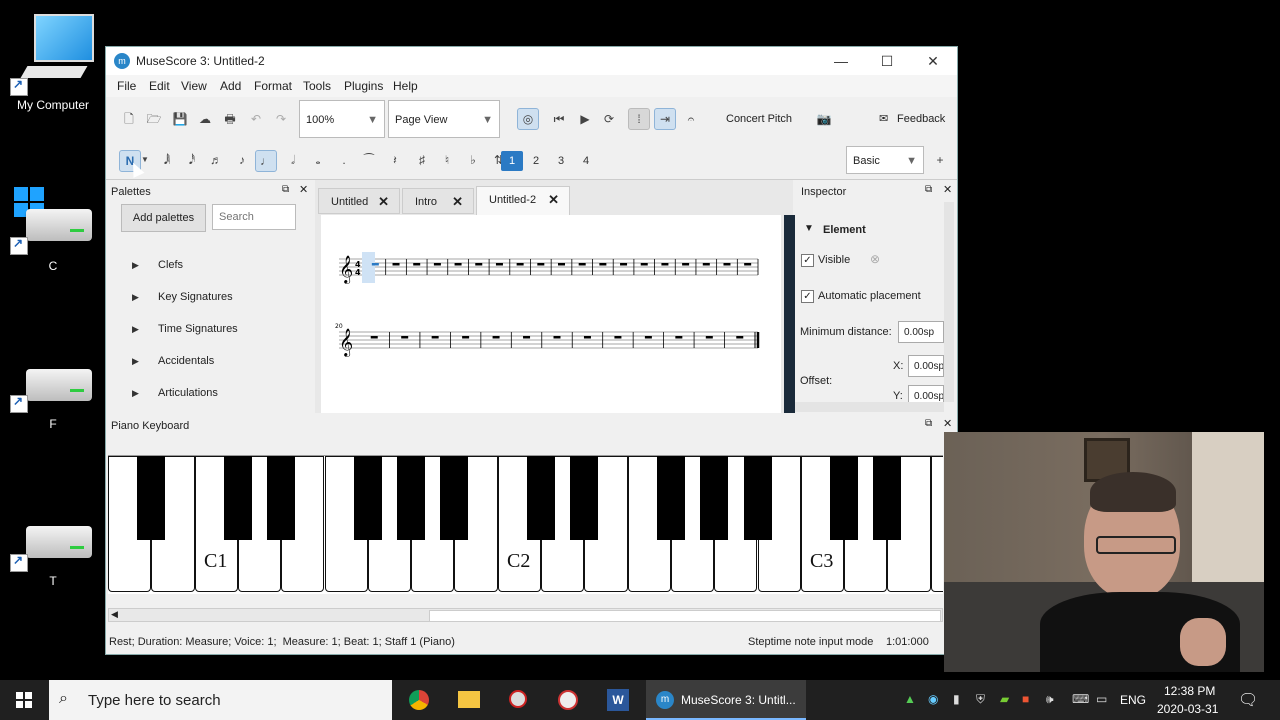 This screenshot has width=1280, height=720. Describe the element at coordinates (691, 119) in the screenshot. I see `metronome-icon: 𝄐` at that location.